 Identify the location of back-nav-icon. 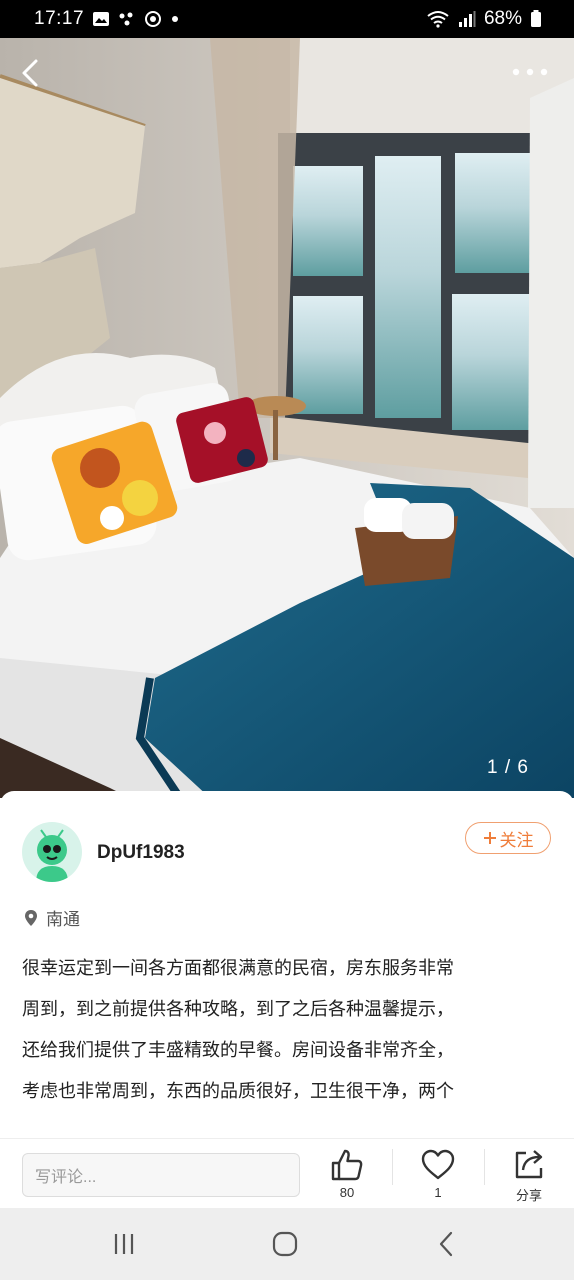
(446, 1244).